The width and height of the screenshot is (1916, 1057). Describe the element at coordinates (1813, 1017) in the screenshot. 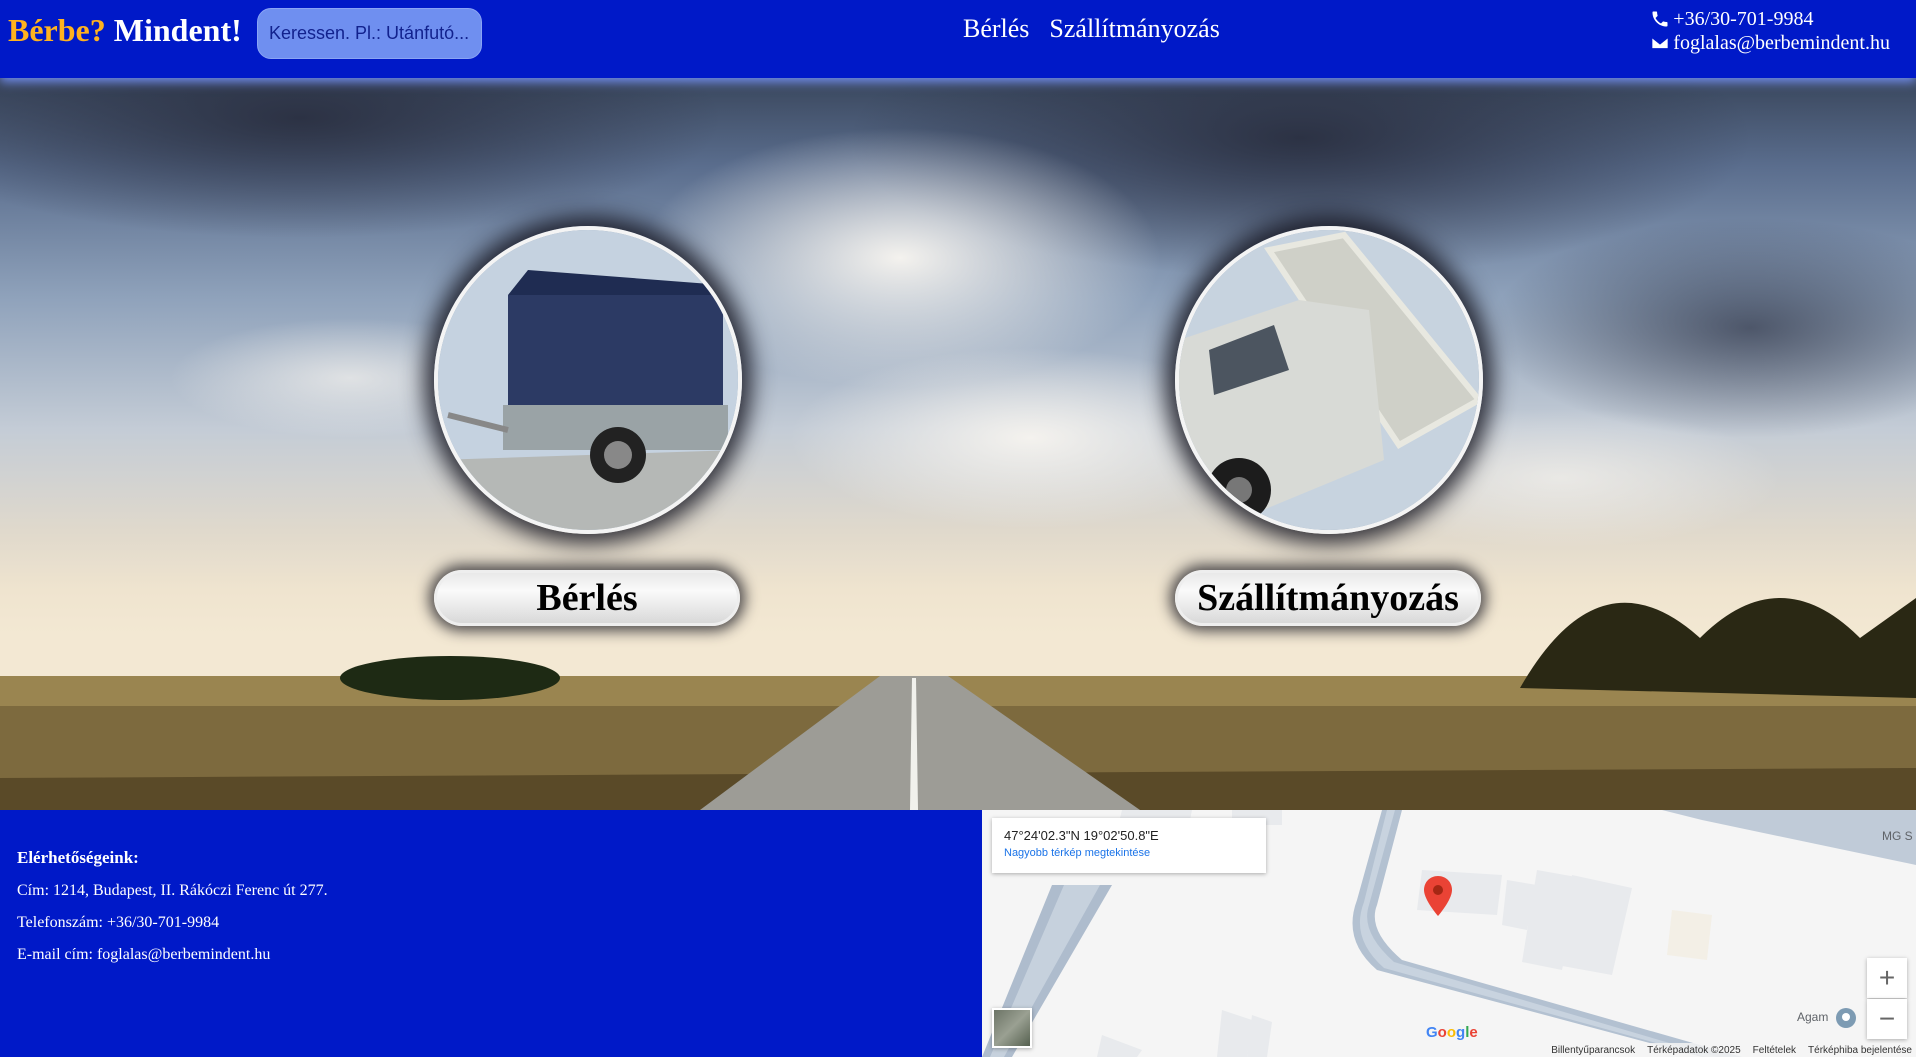

I see `map-label-agam: Agam` at that location.